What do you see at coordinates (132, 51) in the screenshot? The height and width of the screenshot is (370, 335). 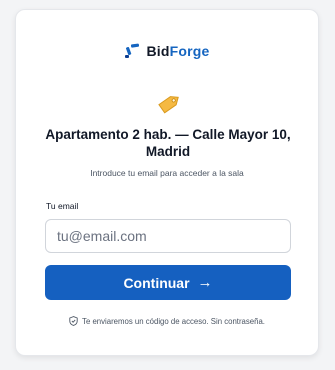 I see `bidforge-logo-icon` at bounding box center [132, 51].